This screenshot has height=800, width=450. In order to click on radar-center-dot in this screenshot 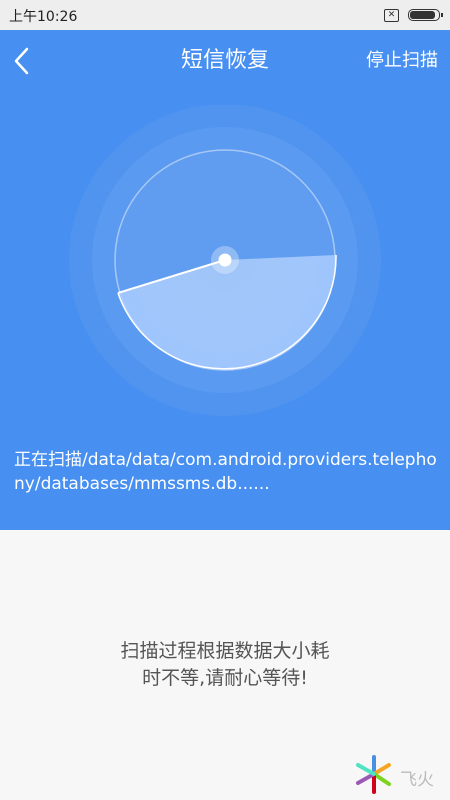, I will do `click(225, 260)`.